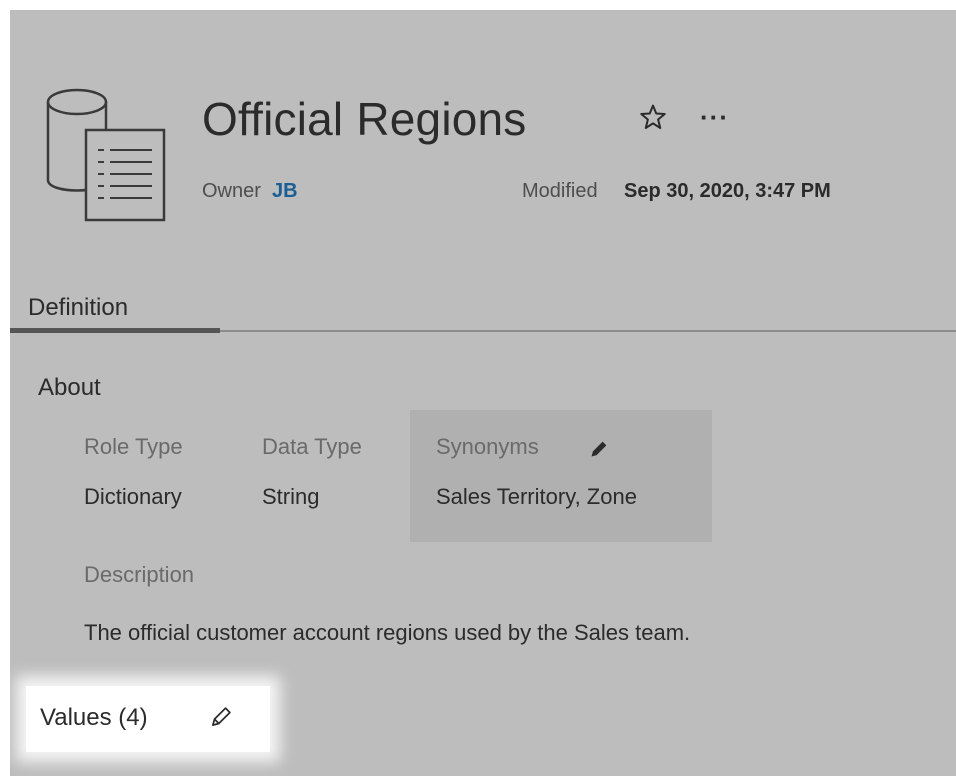 Image resolution: width=956 pixels, height=776 pixels. I want to click on page-title: Official Regions, so click(364, 119).